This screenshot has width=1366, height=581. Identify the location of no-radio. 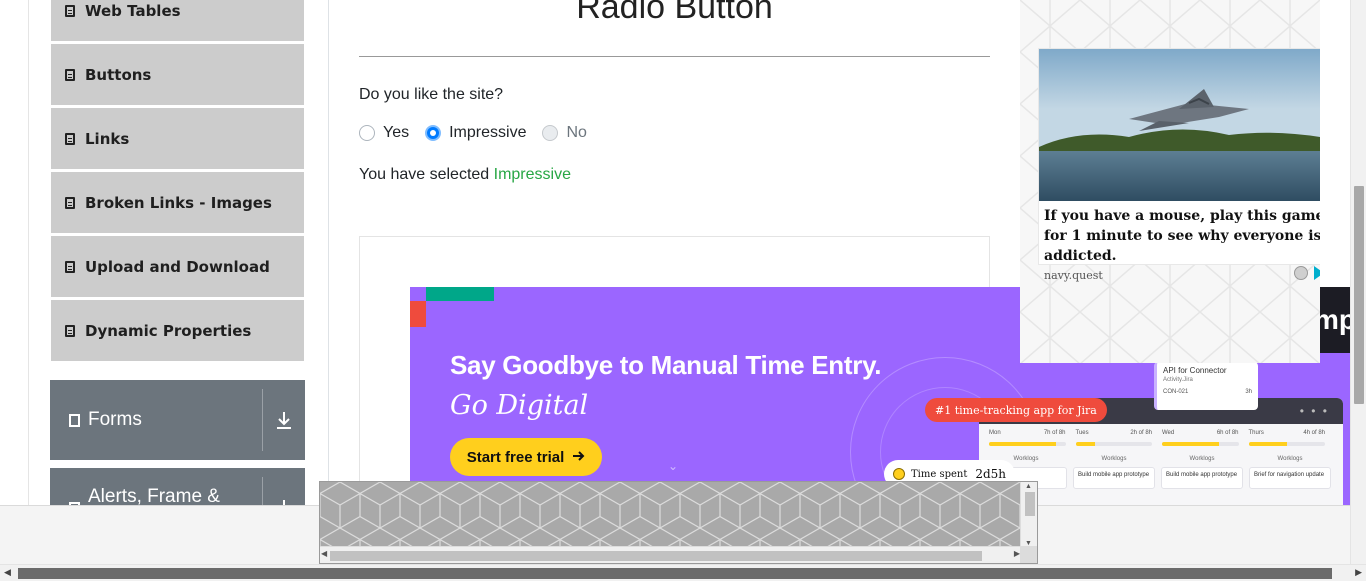
(550, 133).